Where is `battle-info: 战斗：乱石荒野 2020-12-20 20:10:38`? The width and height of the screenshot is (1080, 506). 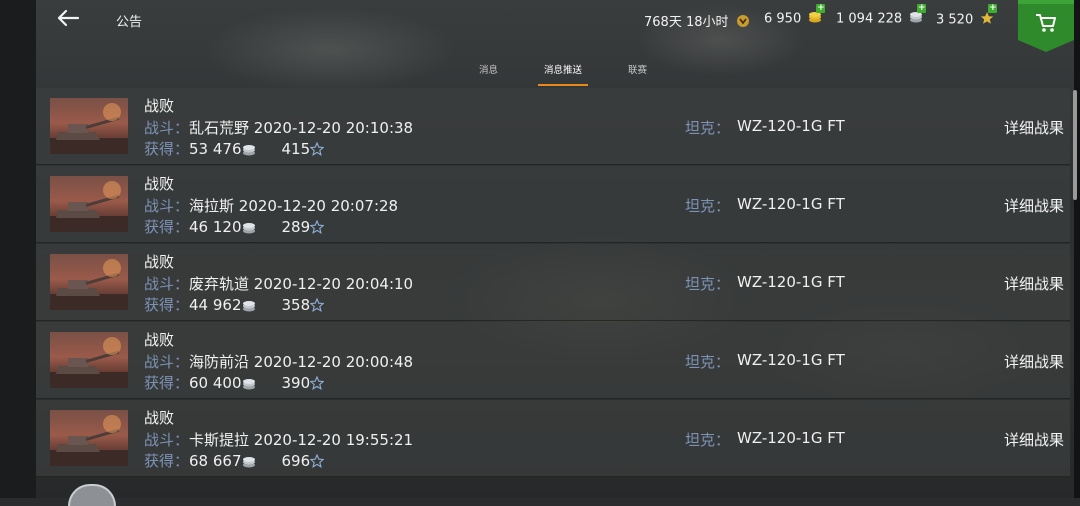
battle-info: 战斗：乱石荒野 2020-12-20 20:10:38 is located at coordinates (278, 127).